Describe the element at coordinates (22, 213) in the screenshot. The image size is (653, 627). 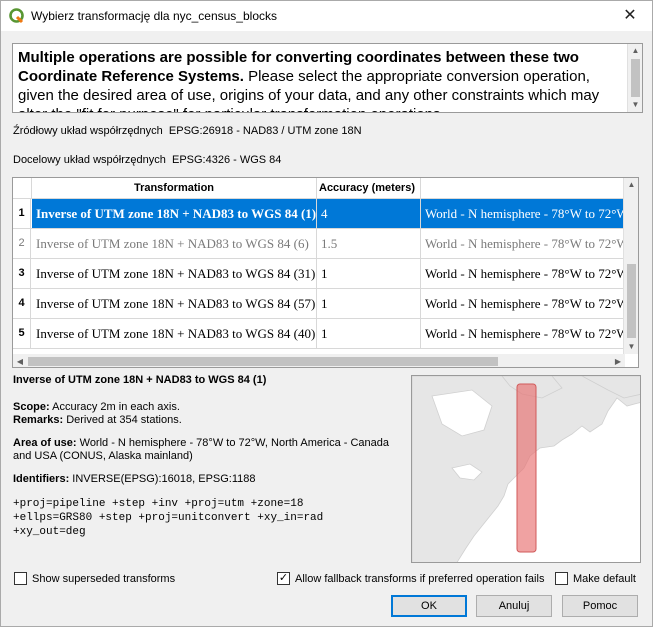
I see `row-number: 1` at that location.